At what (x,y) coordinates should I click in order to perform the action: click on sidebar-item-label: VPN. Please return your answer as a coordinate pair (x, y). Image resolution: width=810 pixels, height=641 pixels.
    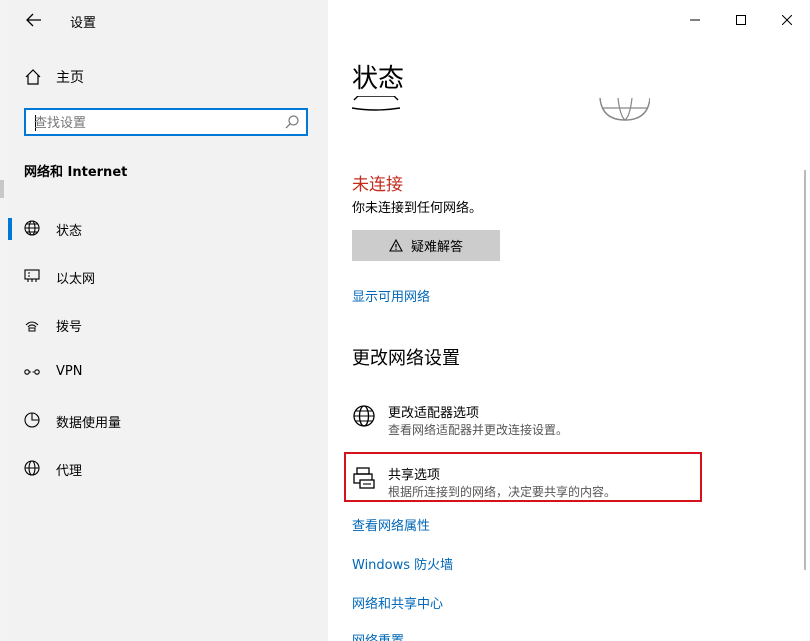
    Looking at the image, I should click on (69, 371).